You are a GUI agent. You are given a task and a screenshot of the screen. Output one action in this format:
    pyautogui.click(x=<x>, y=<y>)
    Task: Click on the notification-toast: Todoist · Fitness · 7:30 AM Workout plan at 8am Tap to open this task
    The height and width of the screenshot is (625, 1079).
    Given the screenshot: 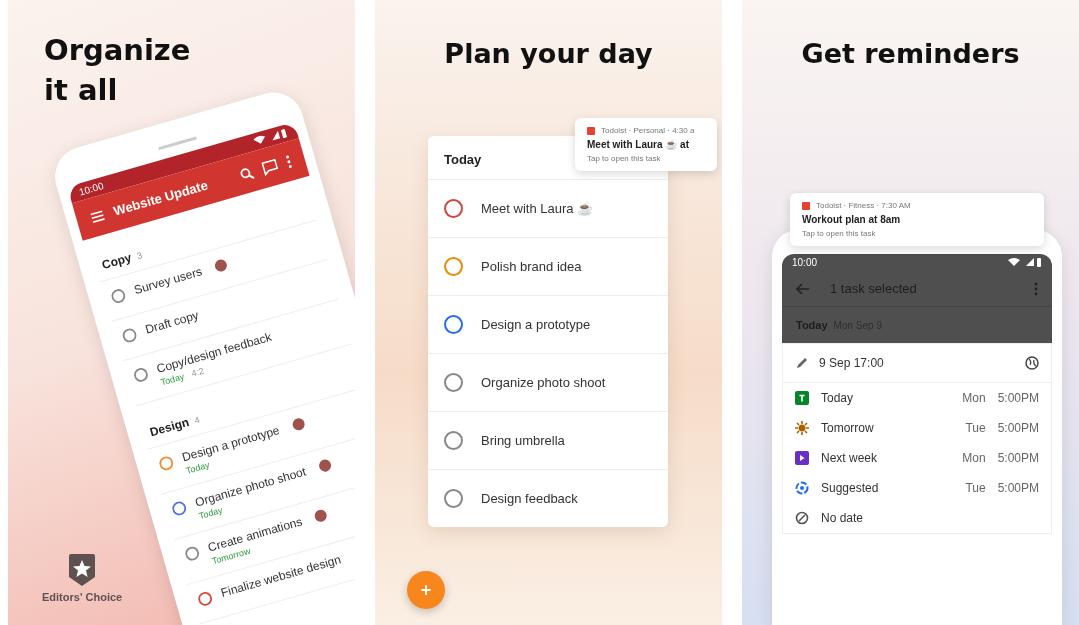 What is the action you would take?
    pyautogui.click(x=917, y=219)
    